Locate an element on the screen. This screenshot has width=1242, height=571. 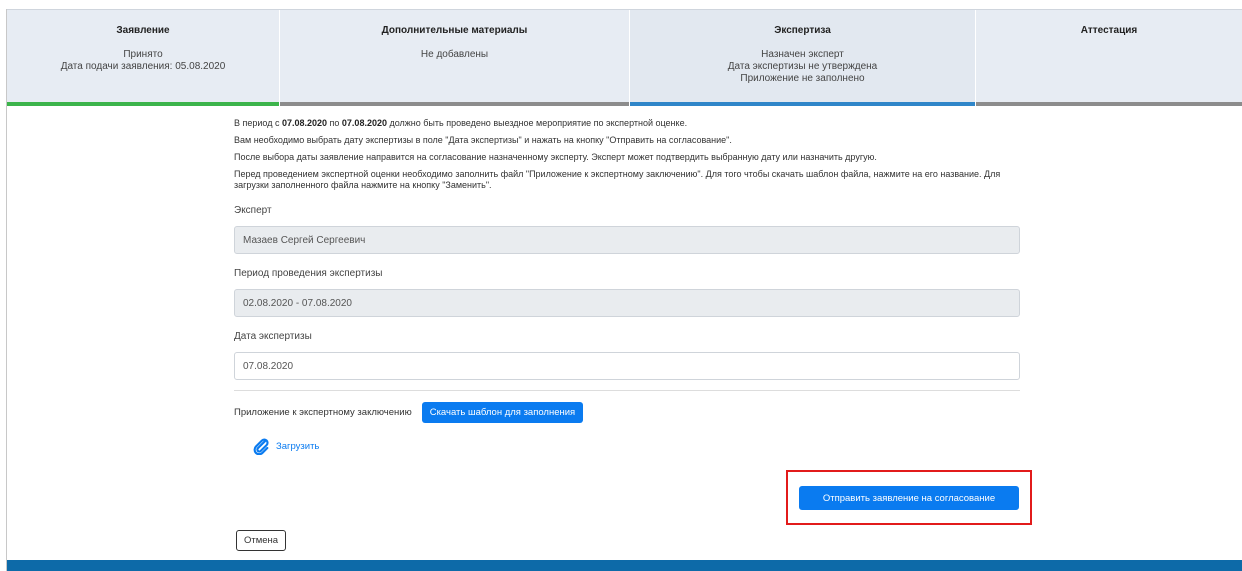
paperclip-icon is located at coordinates (261, 446).